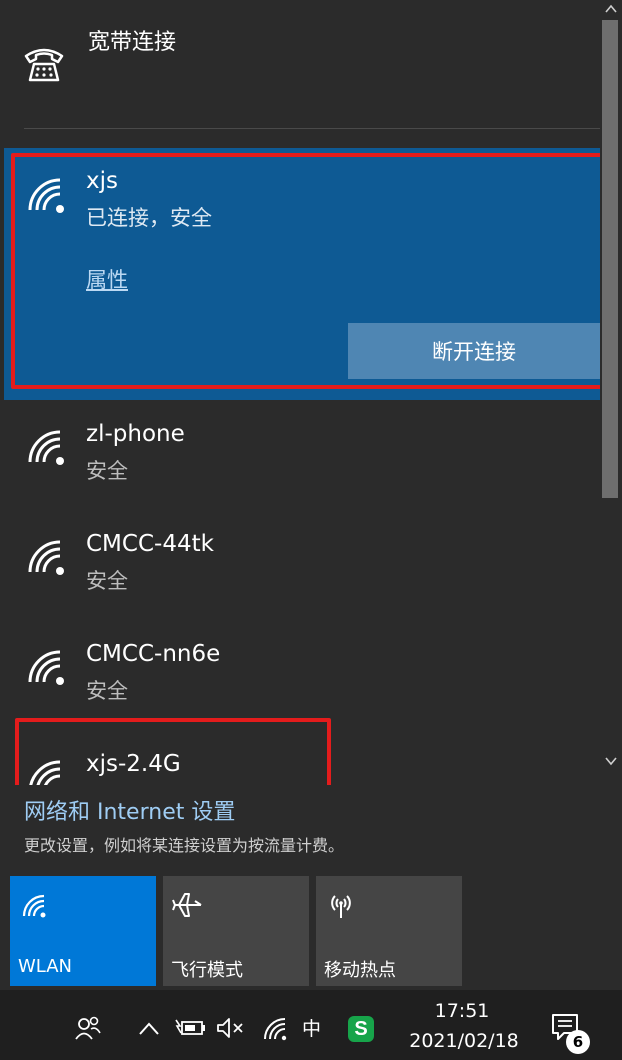  What do you see at coordinates (135, 434) in the screenshot?
I see `network-name: zl-phone` at bounding box center [135, 434].